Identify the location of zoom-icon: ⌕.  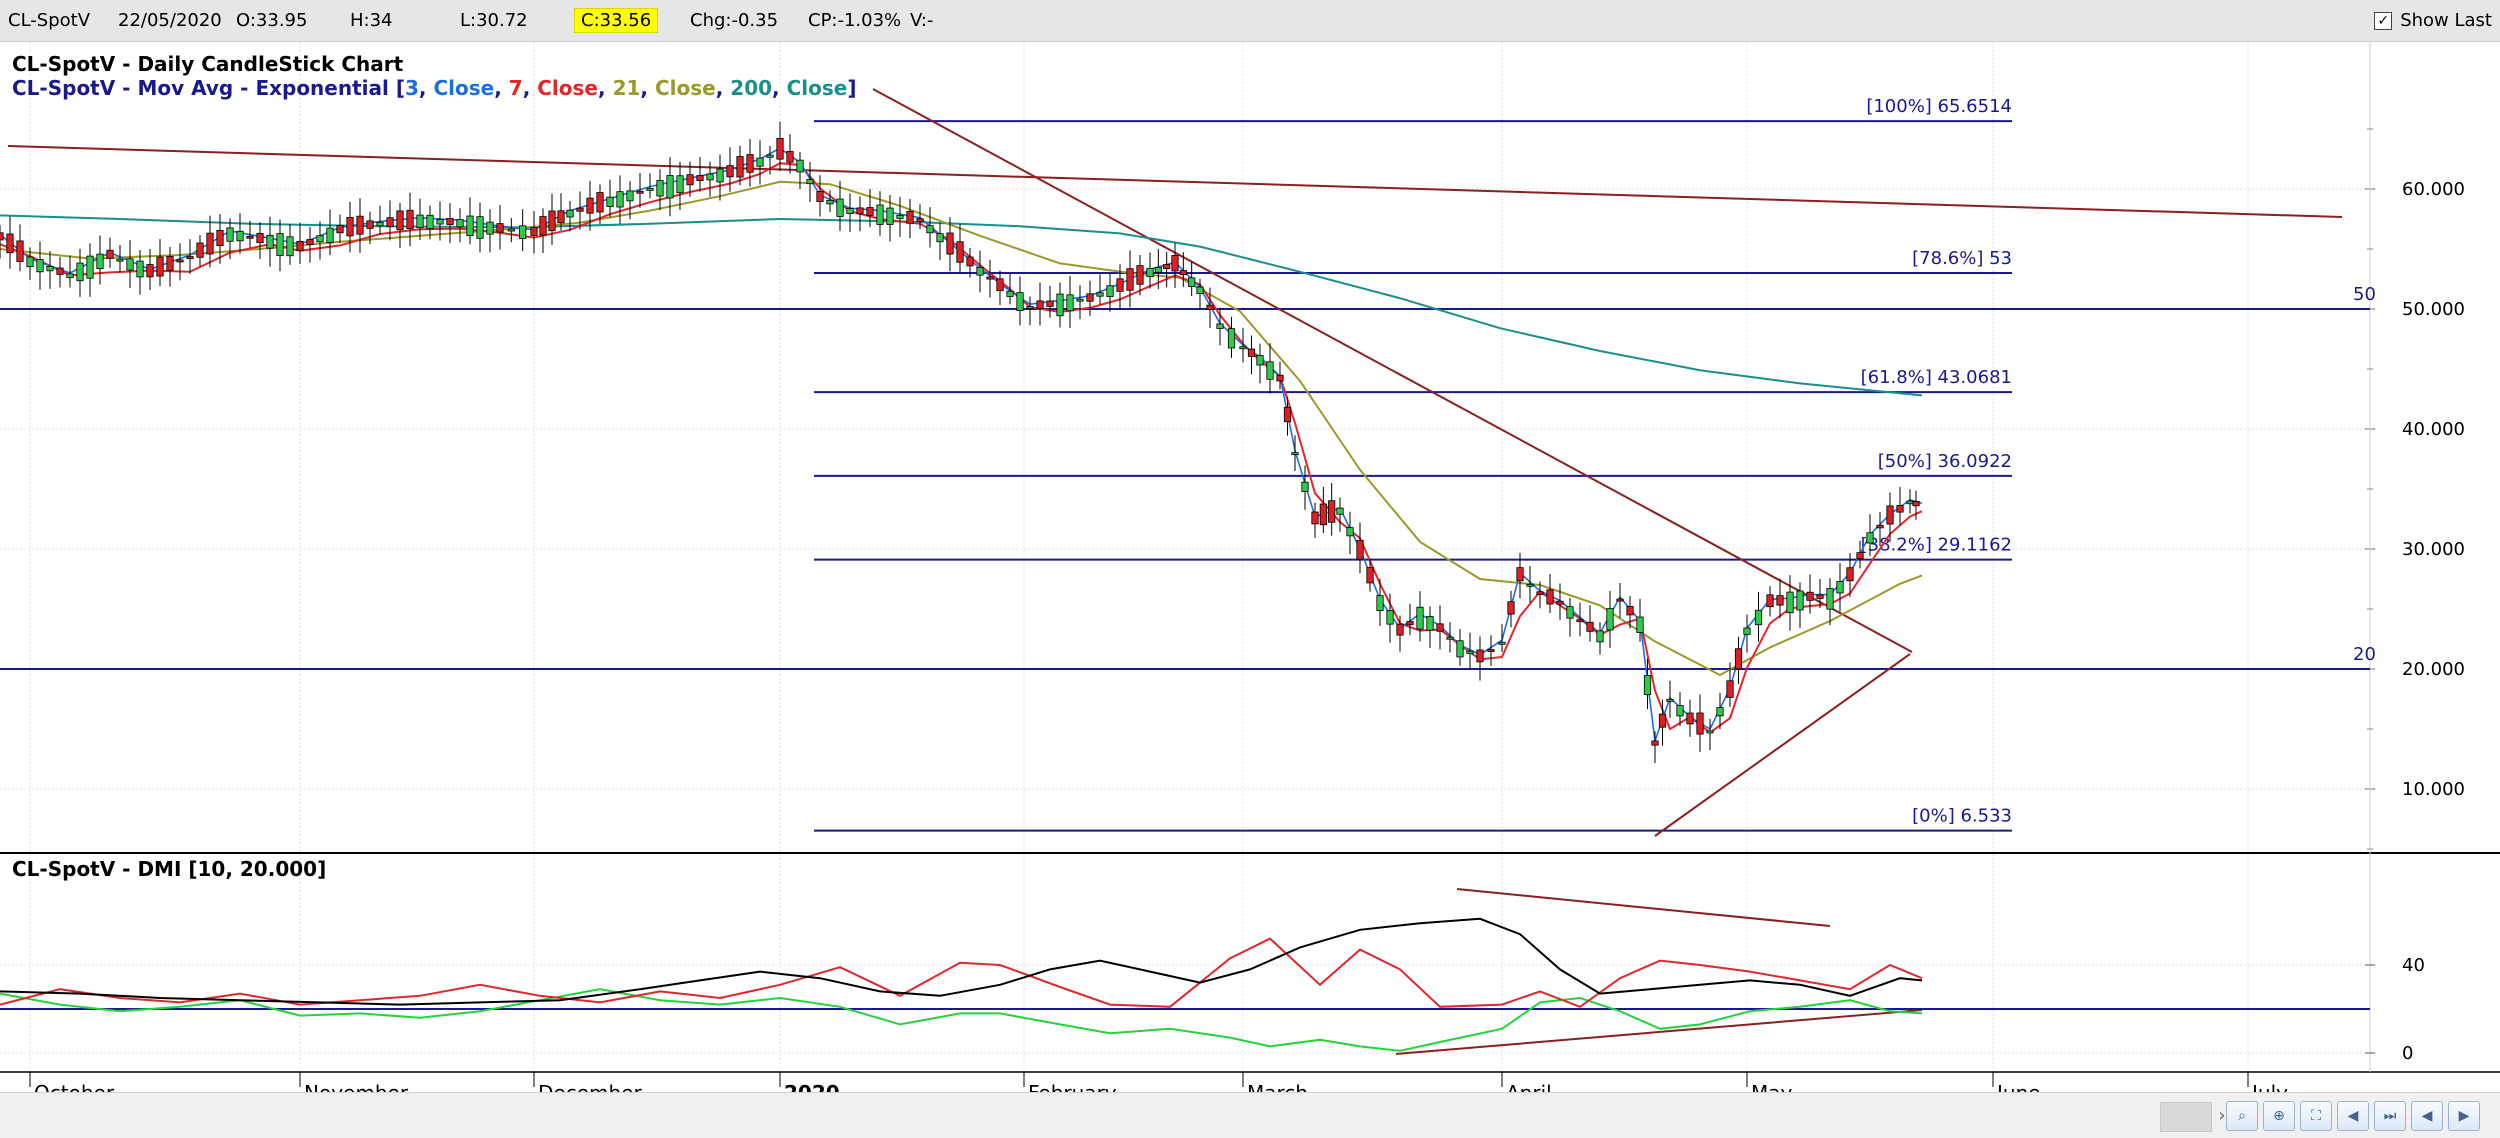
(2242, 1116).